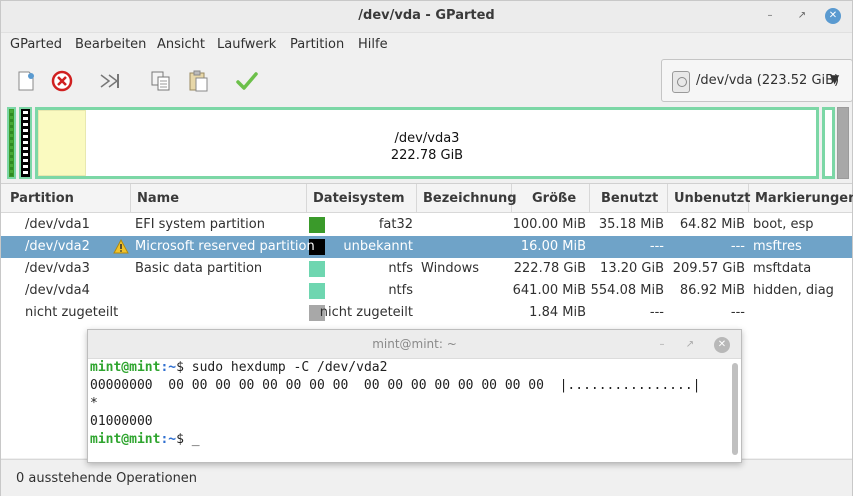  What do you see at coordinates (25, 143) in the screenshot?
I see `diskmap-vda2` at bounding box center [25, 143].